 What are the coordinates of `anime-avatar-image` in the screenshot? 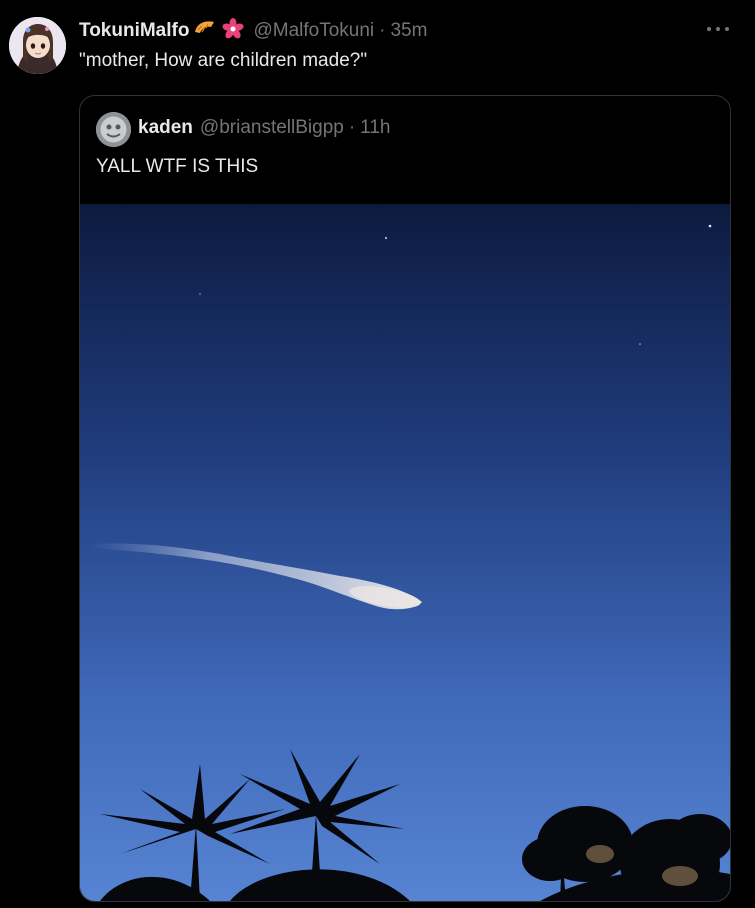 It's located at (37, 45).